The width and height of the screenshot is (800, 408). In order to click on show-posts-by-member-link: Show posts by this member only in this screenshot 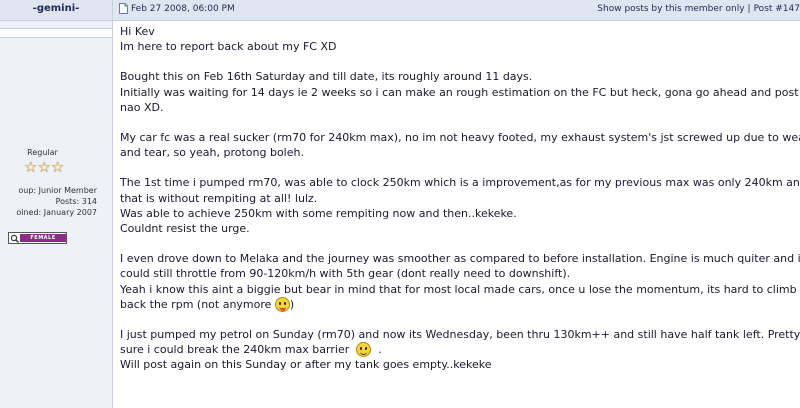, I will do `click(670, 9)`.